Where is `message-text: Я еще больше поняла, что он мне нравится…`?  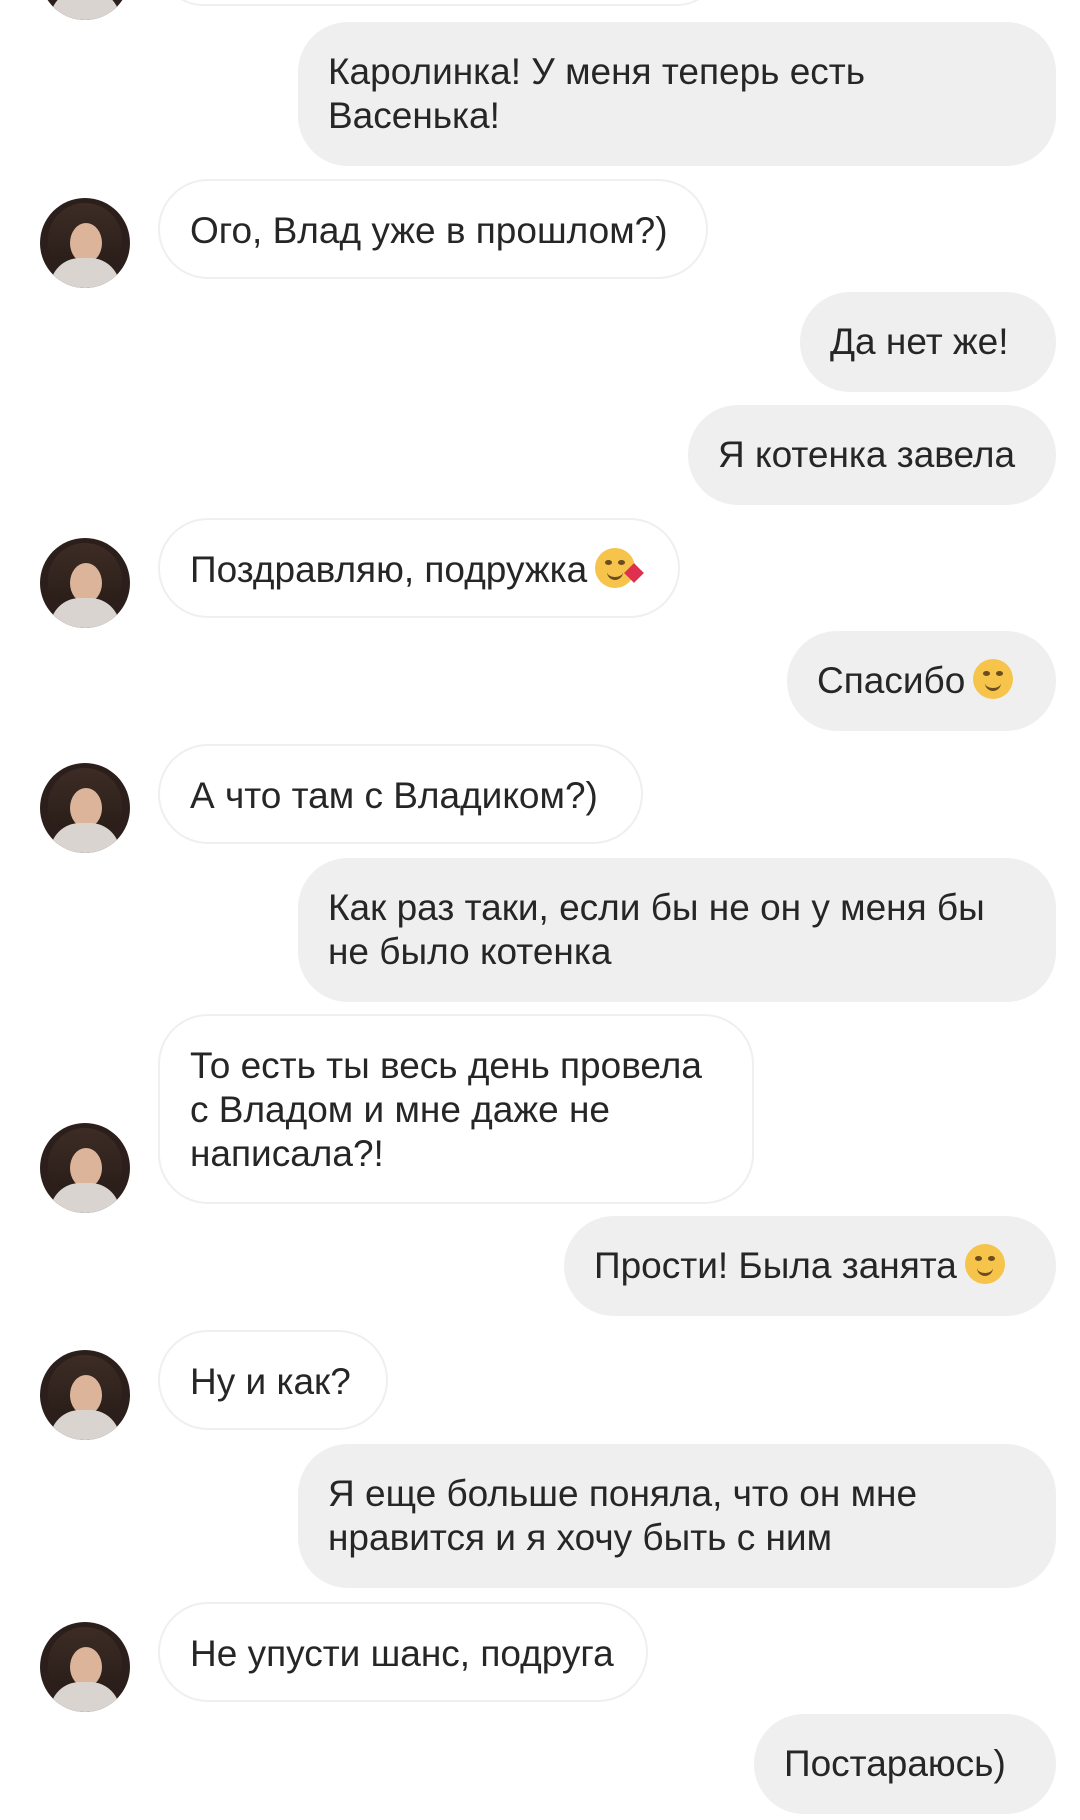
message-text: Я еще больше поняла, что он мне нравится… is located at coordinates (623, 1515).